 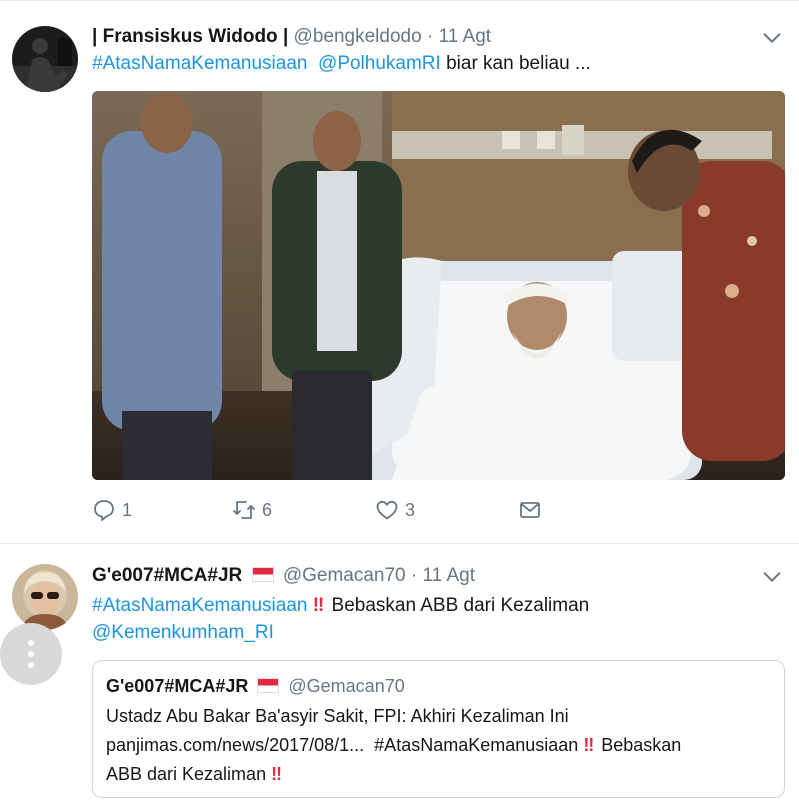 I want to click on retweet-button: 6, so click(x=252, y=510).